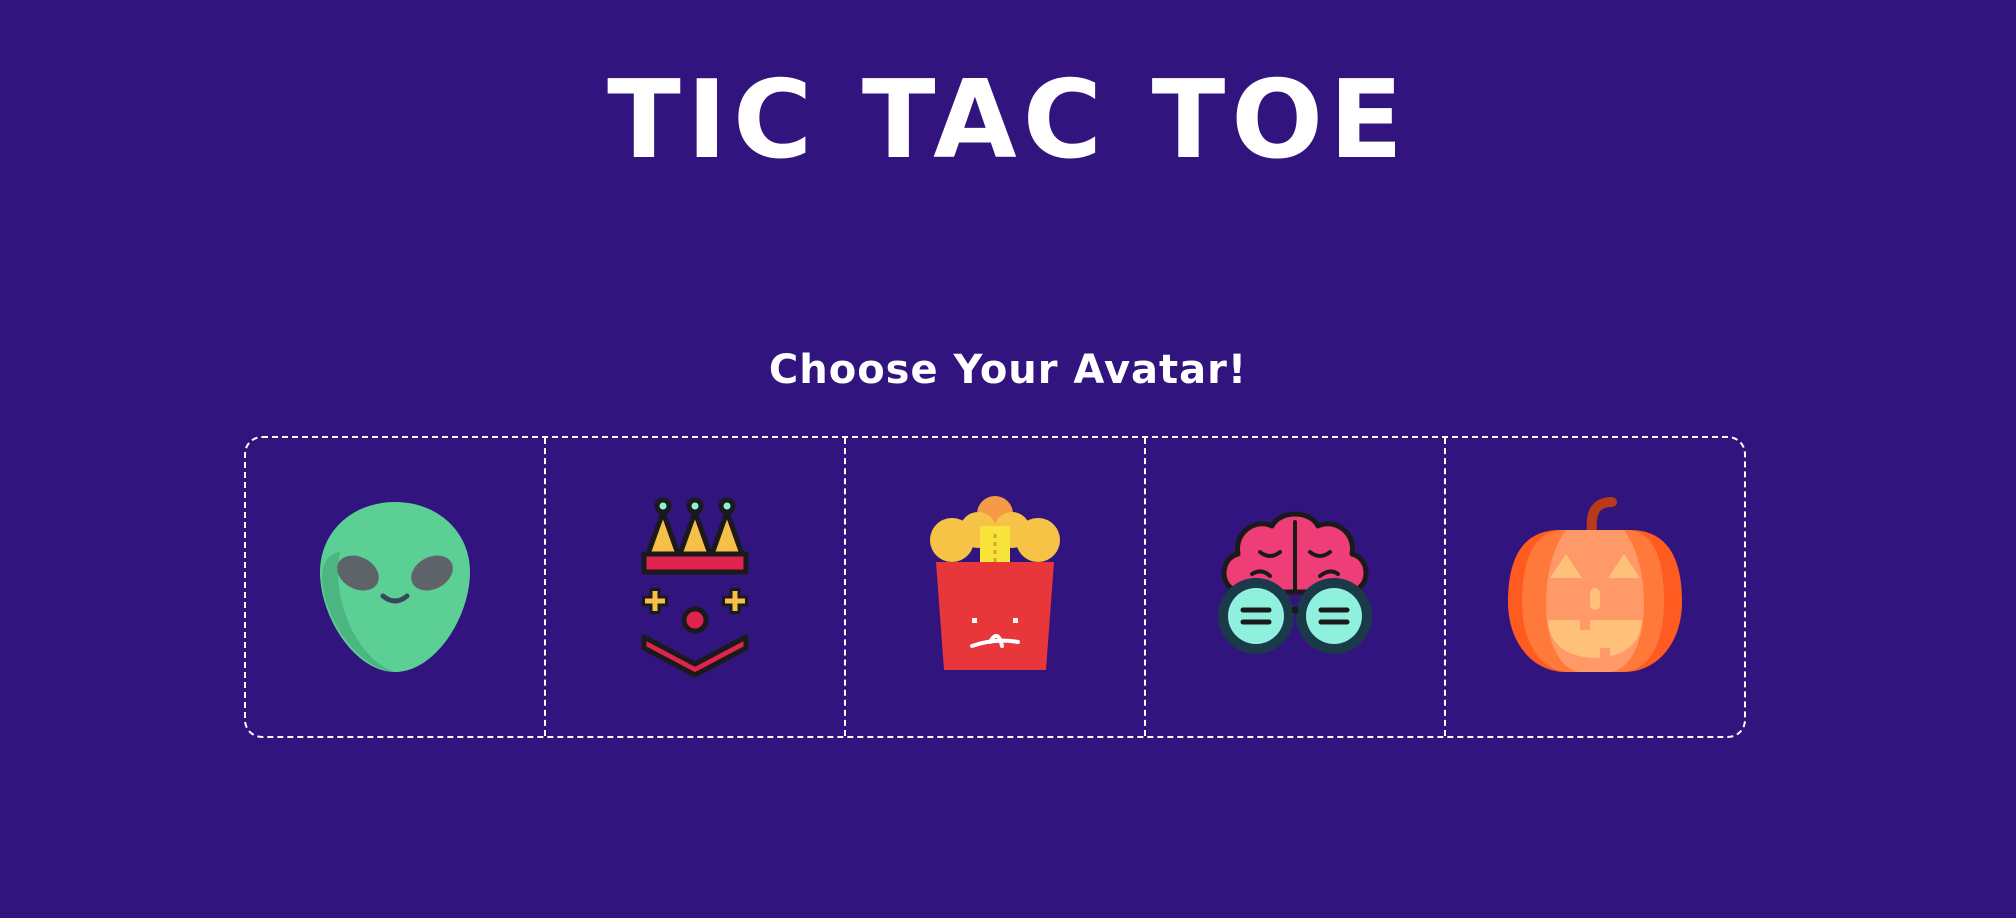 The height and width of the screenshot is (918, 2016). Describe the element at coordinates (1008, 370) in the screenshot. I see `choose-avatar-heading: Choose Your Avatar!` at that location.